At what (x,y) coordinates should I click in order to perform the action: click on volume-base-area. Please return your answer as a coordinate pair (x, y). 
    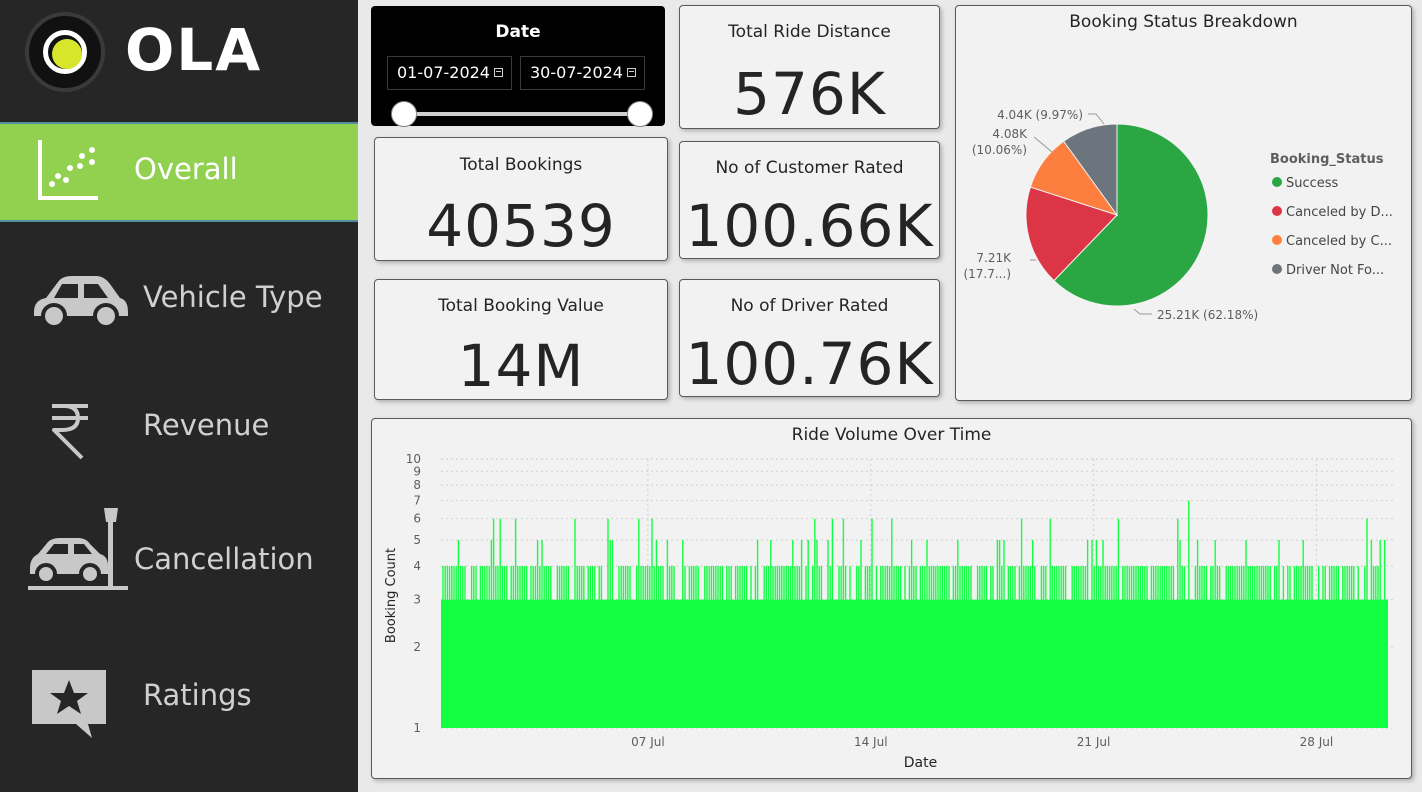
    Looking at the image, I should click on (914, 663).